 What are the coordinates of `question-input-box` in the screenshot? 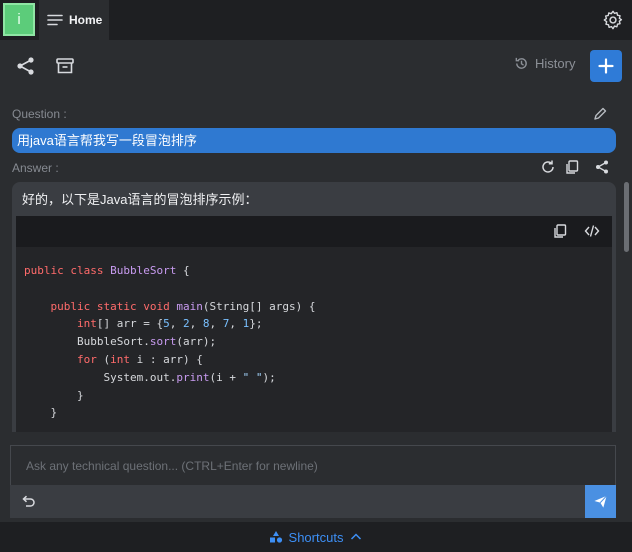 It's located at (313, 465).